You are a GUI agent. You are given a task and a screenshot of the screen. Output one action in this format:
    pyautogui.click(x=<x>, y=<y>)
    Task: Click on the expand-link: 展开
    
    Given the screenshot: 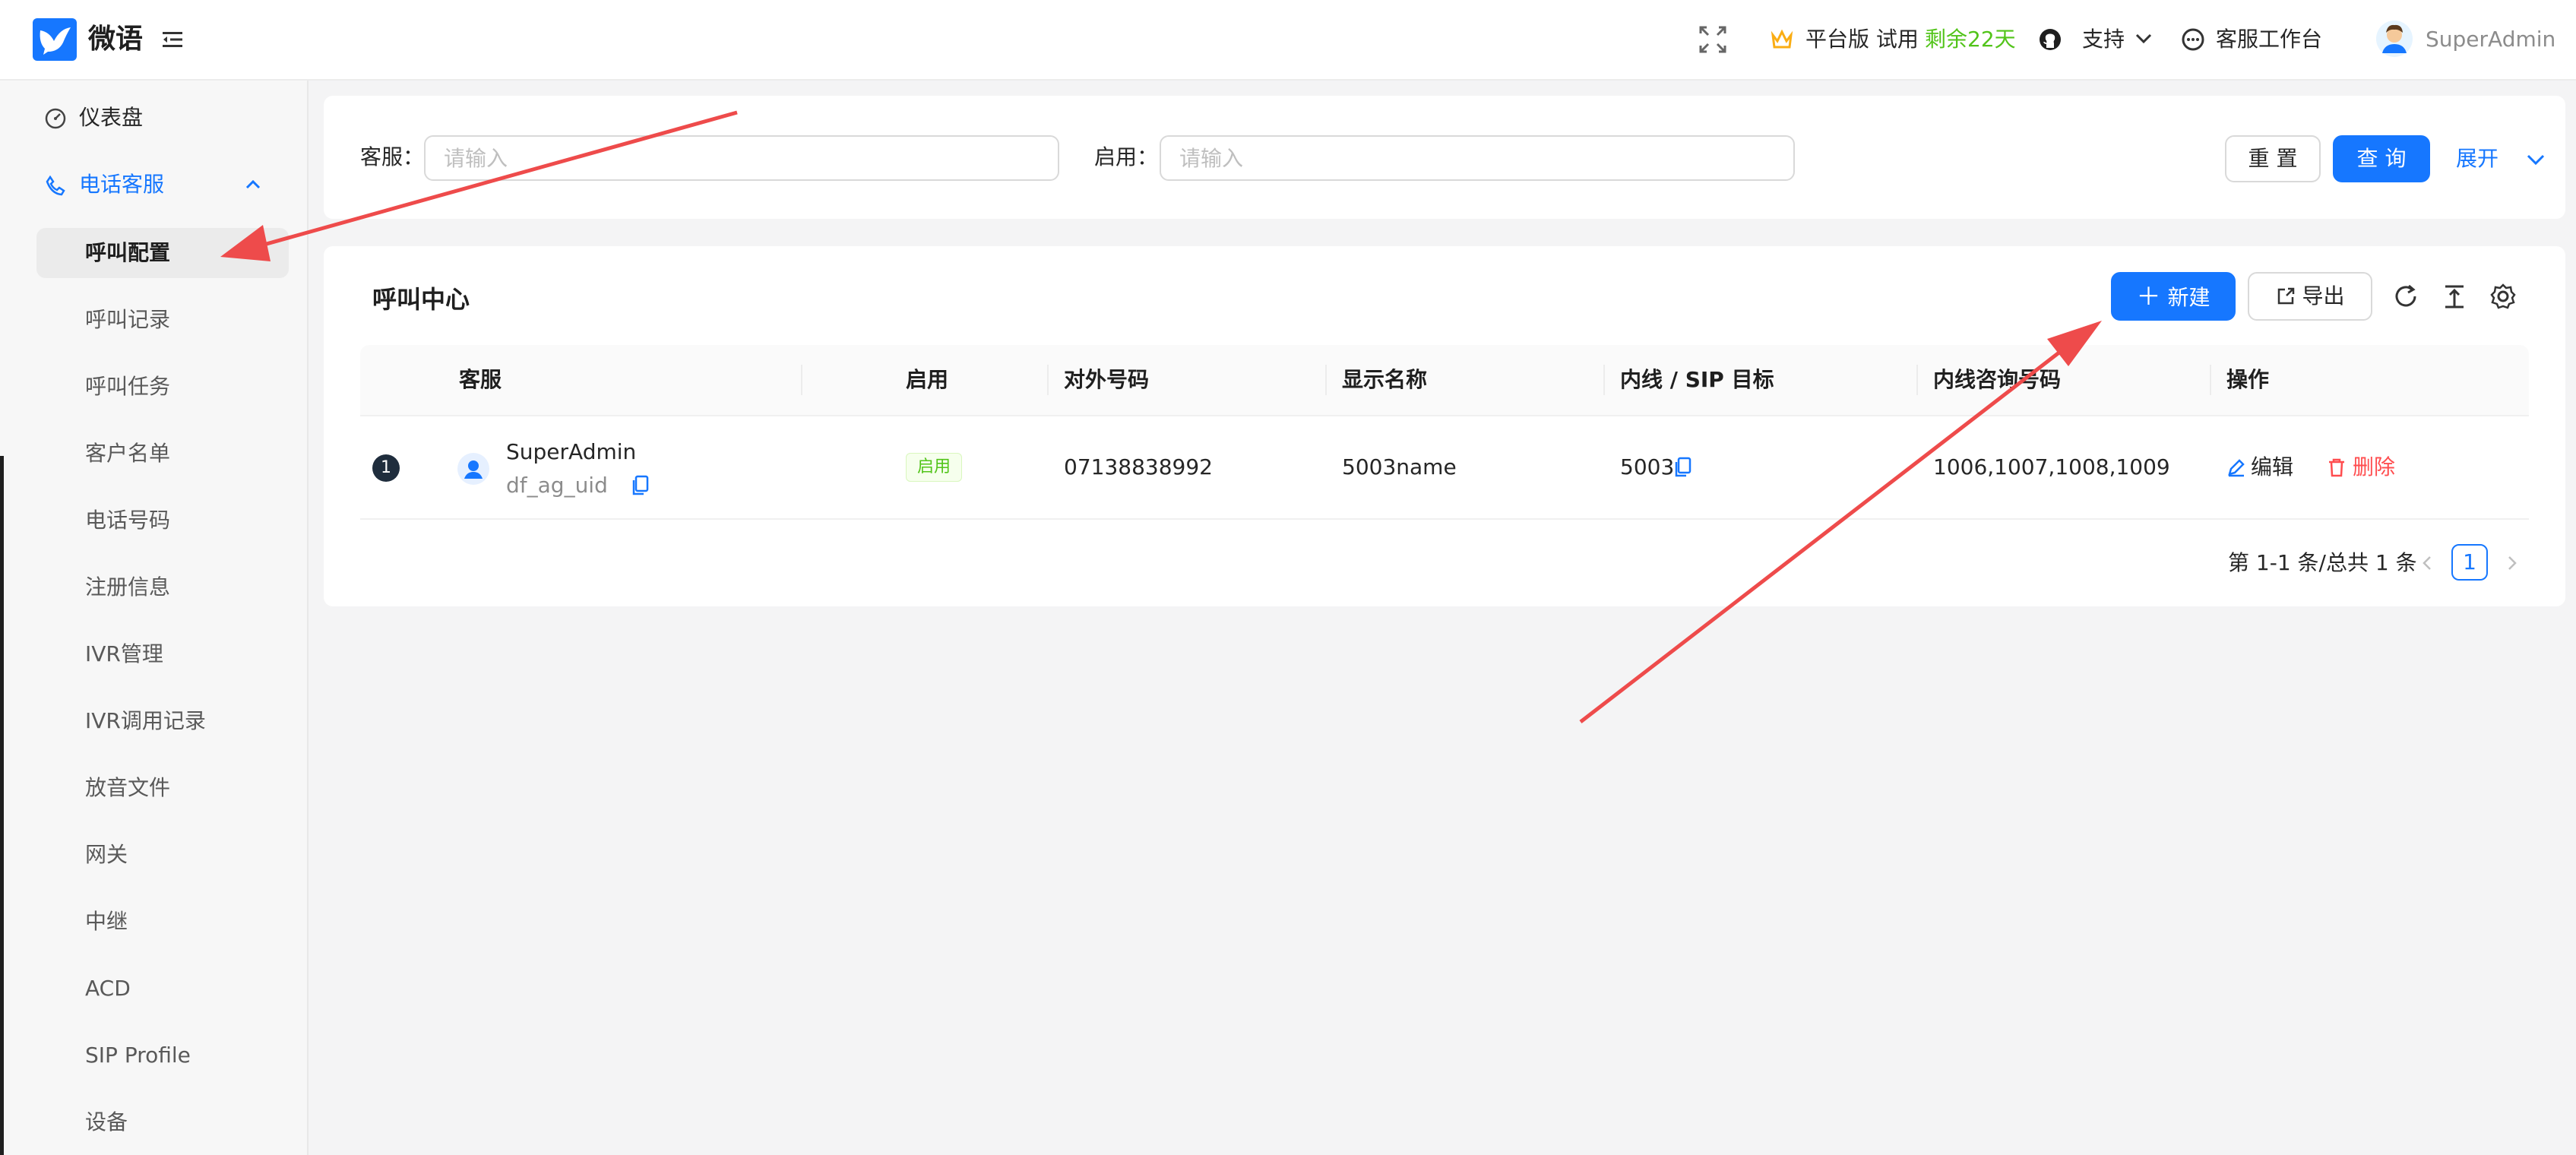 What is the action you would take?
    pyautogui.click(x=2477, y=158)
    